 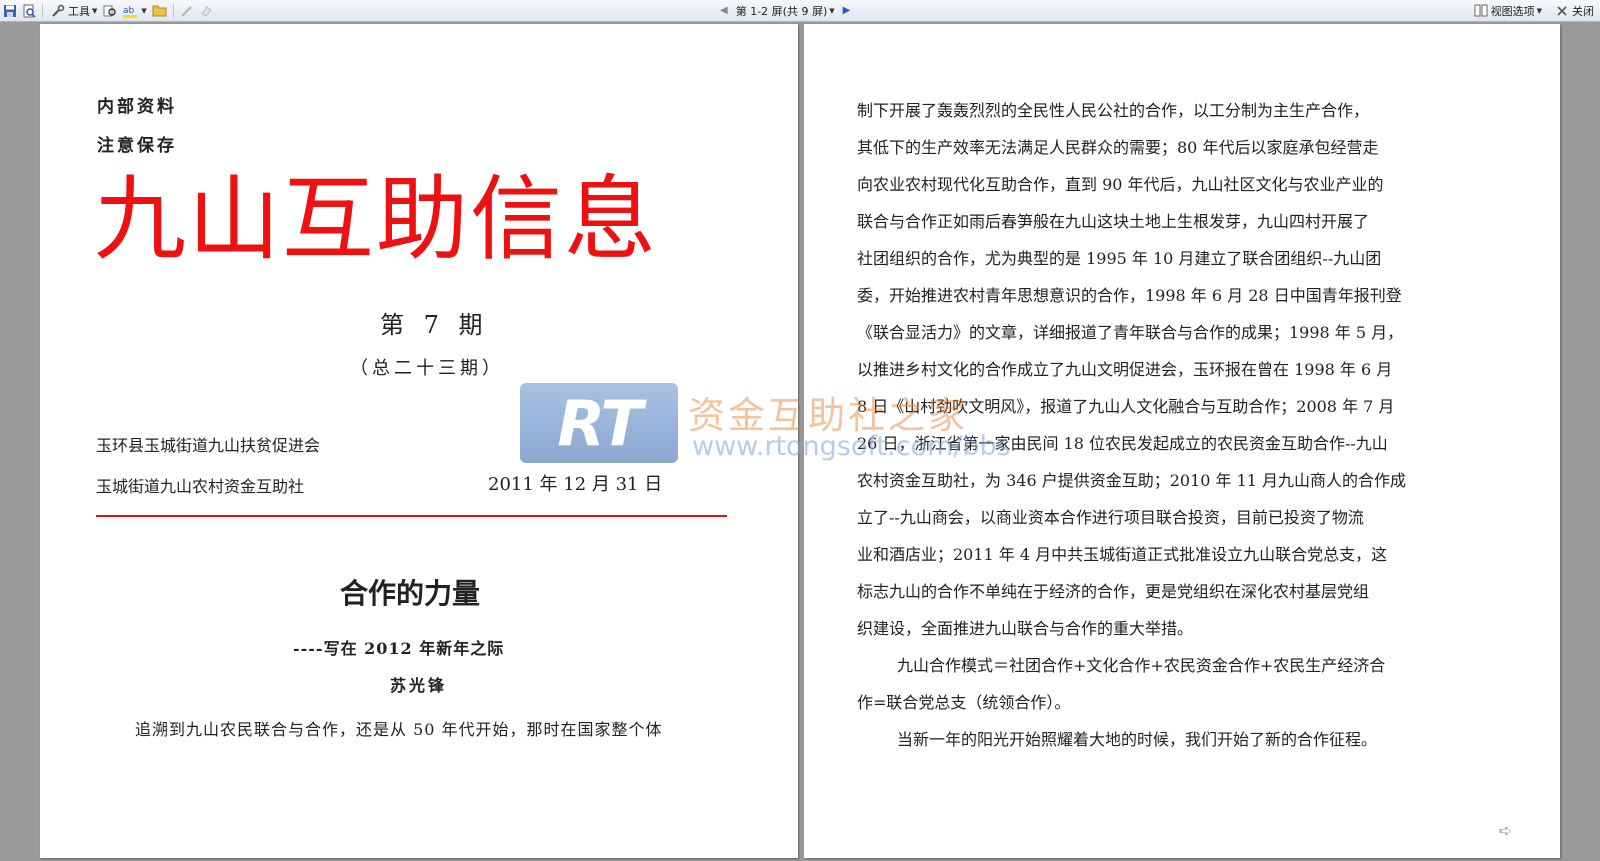 I want to click on article-subtitle: ----写在 2012 年新年之际, so click(x=399, y=648).